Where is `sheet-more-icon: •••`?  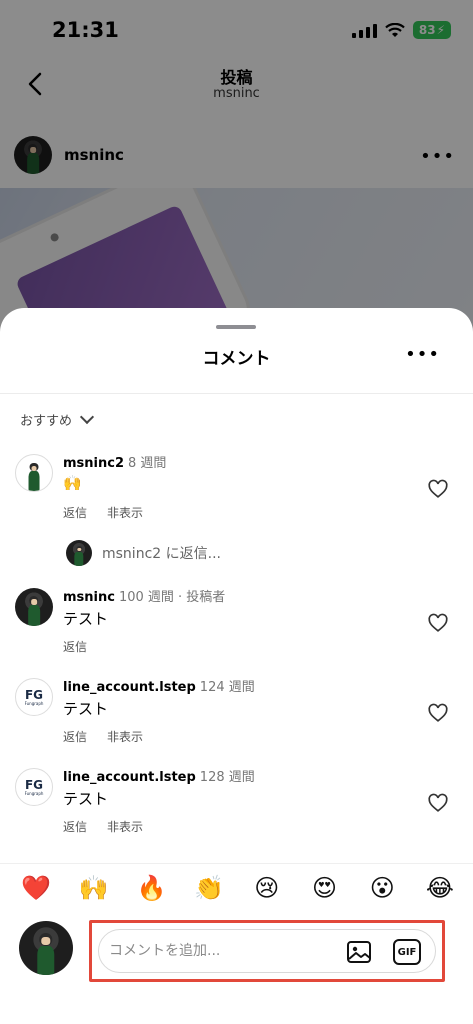 sheet-more-icon: ••• is located at coordinates (422, 354).